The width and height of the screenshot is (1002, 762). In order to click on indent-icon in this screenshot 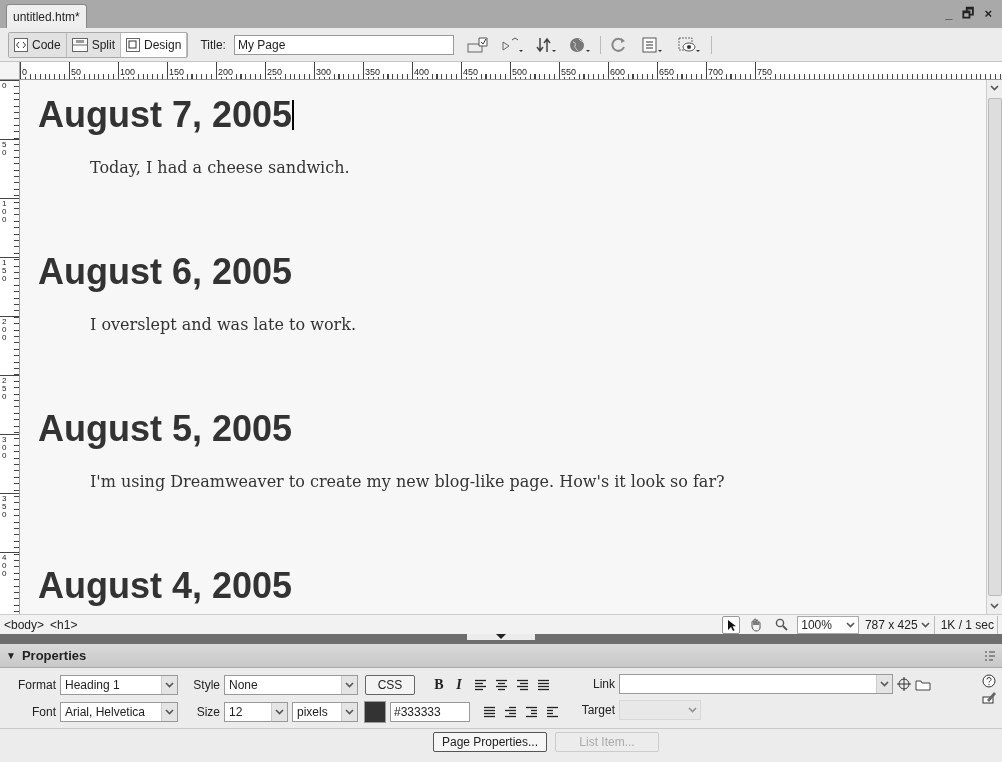, I will do `click(553, 712)`.